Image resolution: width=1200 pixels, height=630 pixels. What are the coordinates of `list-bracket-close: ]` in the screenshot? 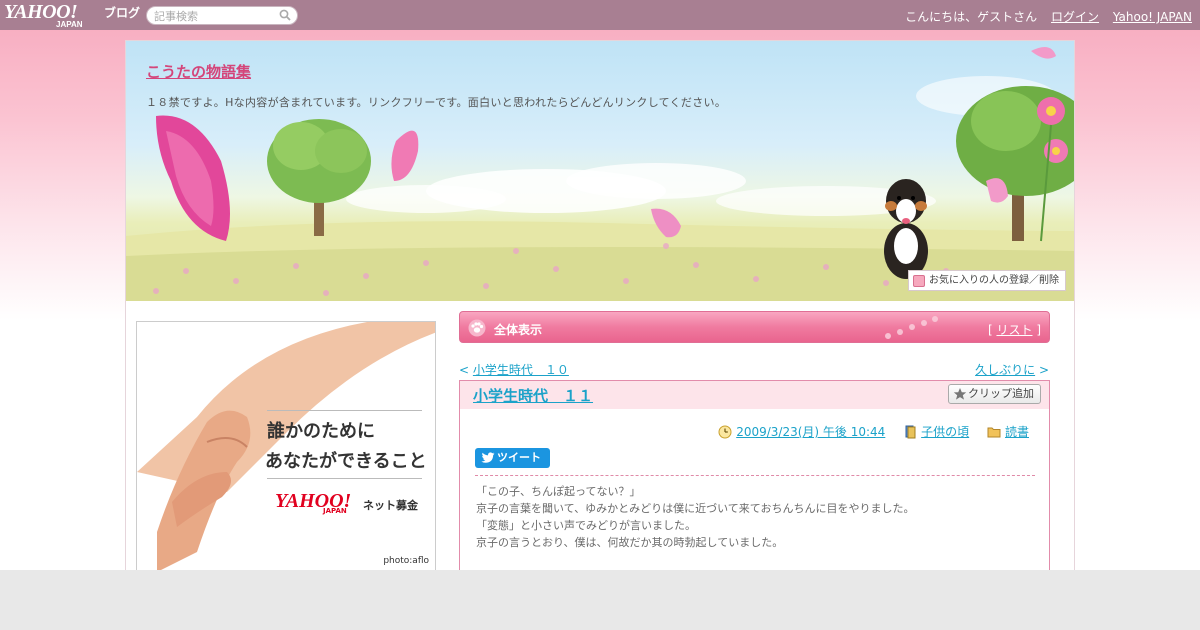 It's located at (1038, 330).